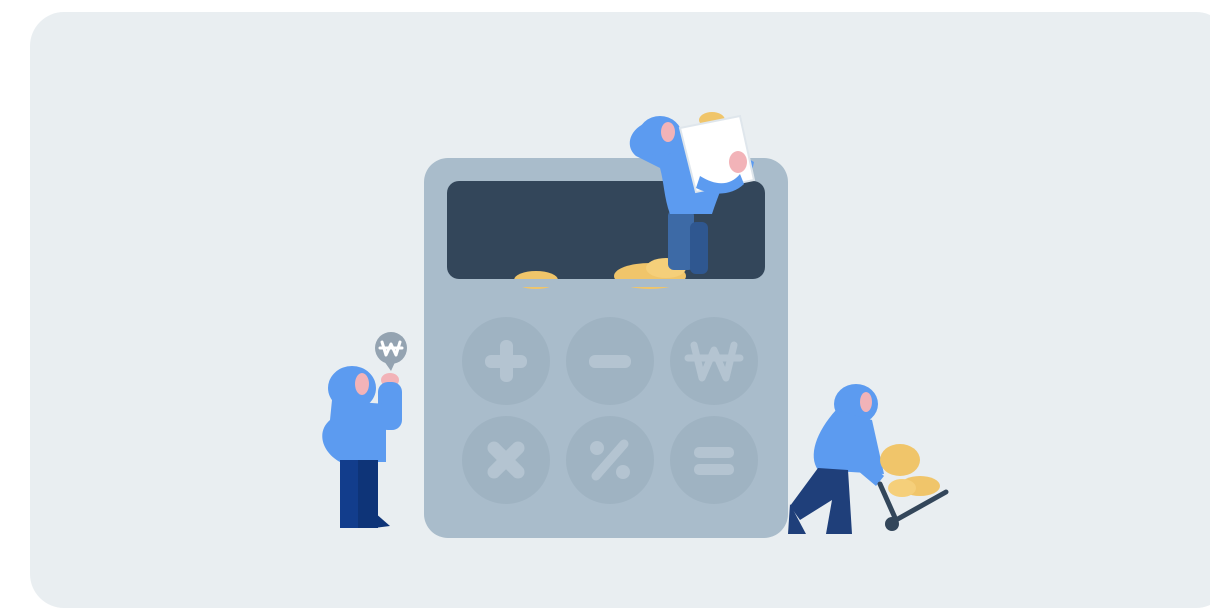  I want to click on minus-key, so click(610, 361).